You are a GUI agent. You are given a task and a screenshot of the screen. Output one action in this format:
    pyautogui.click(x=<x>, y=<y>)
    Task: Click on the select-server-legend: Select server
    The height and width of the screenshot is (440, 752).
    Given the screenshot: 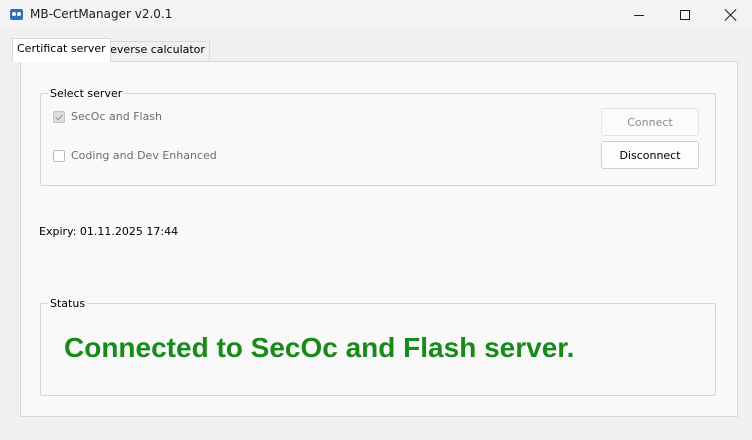 What is the action you would take?
    pyautogui.click(x=86, y=93)
    